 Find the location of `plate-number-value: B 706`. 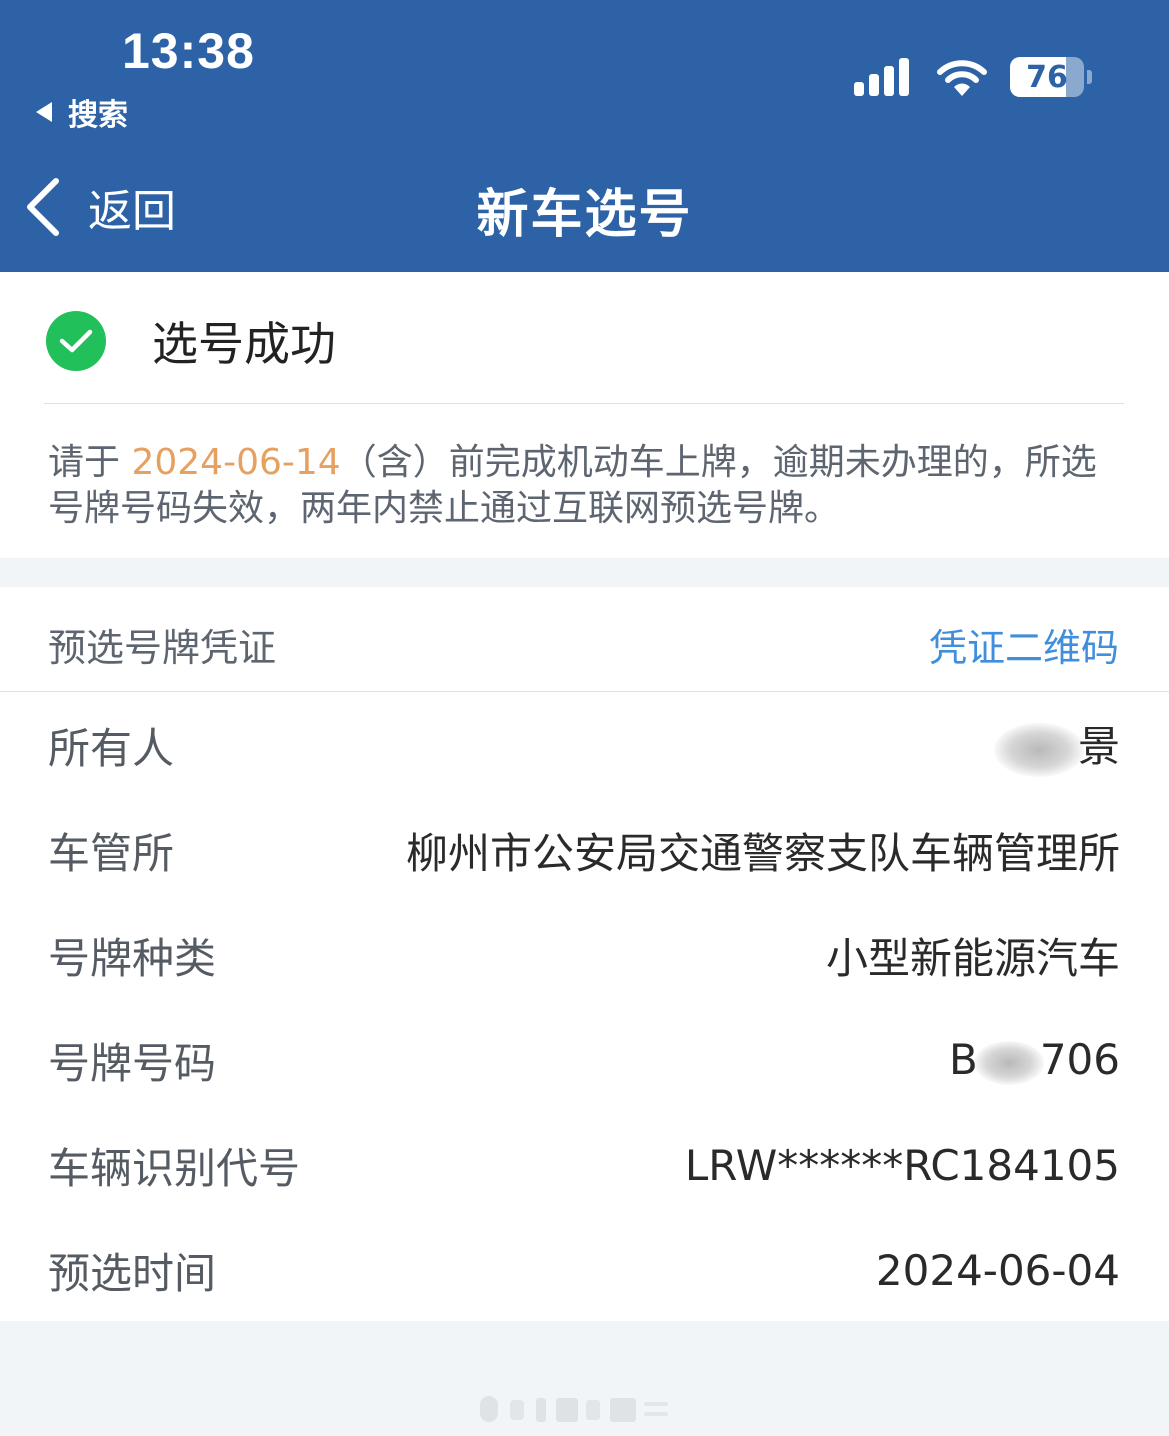

plate-number-value: B 706 is located at coordinates (1034, 1060).